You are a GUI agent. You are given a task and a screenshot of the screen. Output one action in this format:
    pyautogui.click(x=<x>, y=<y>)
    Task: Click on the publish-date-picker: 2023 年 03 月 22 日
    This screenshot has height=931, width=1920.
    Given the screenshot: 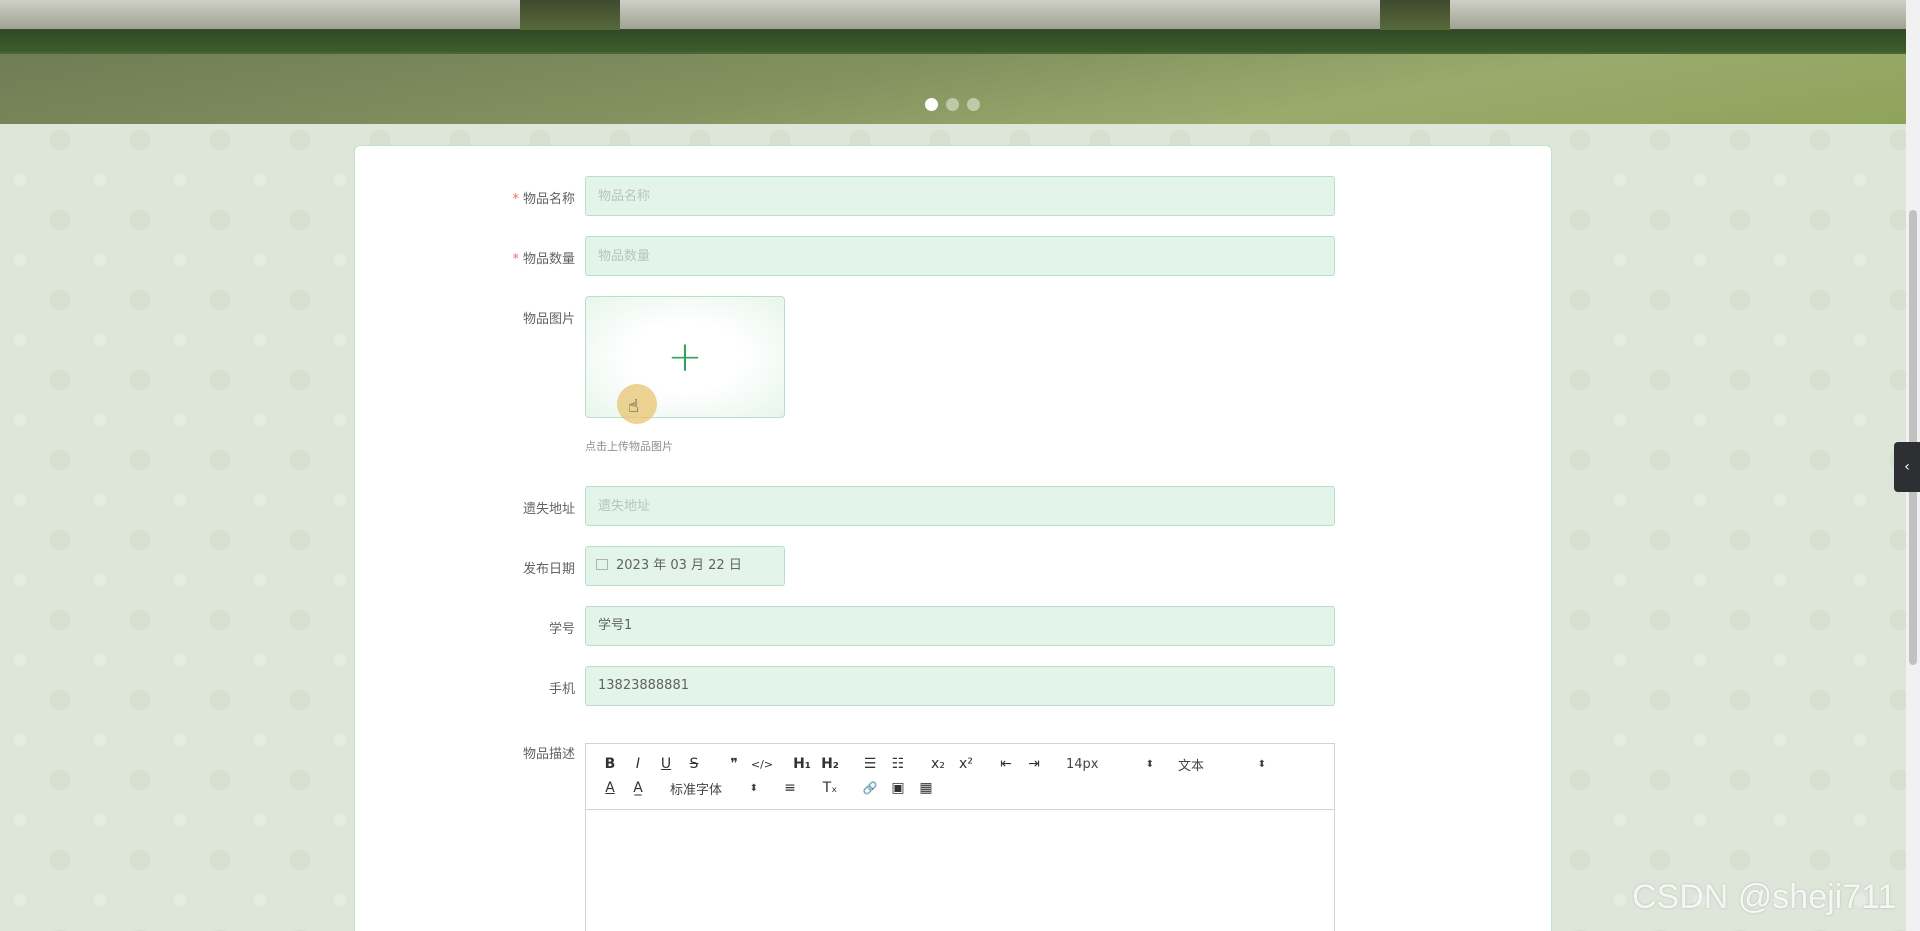 What is the action you would take?
    pyautogui.click(x=685, y=566)
    